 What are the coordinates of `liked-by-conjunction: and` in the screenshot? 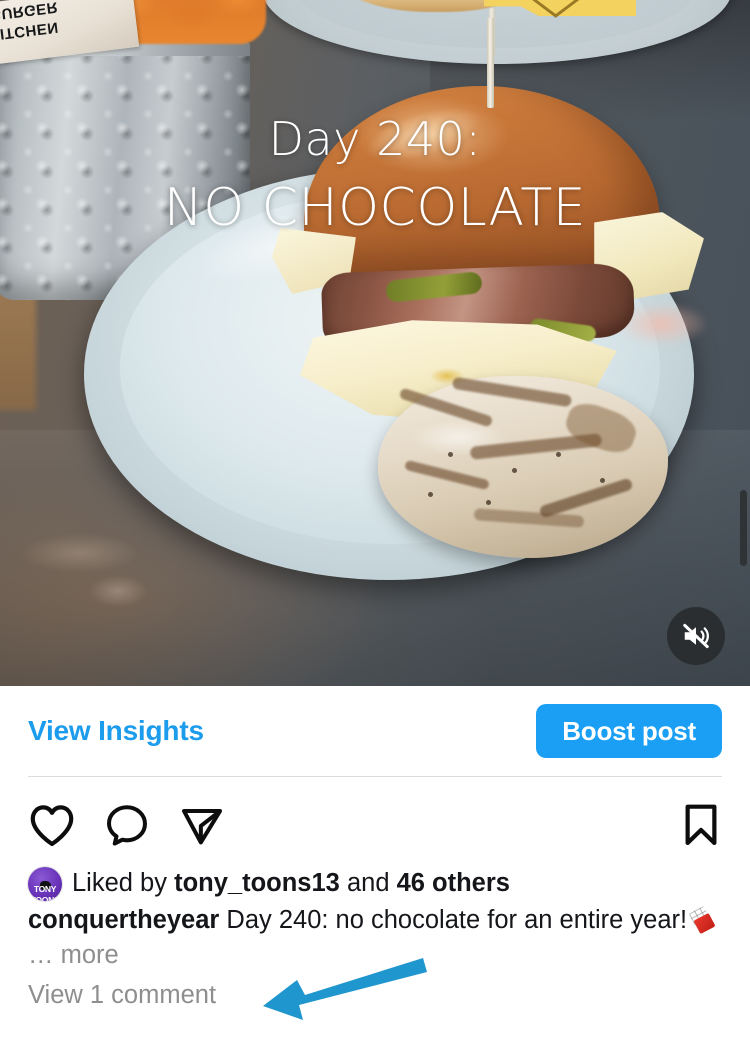 It's located at (368, 883).